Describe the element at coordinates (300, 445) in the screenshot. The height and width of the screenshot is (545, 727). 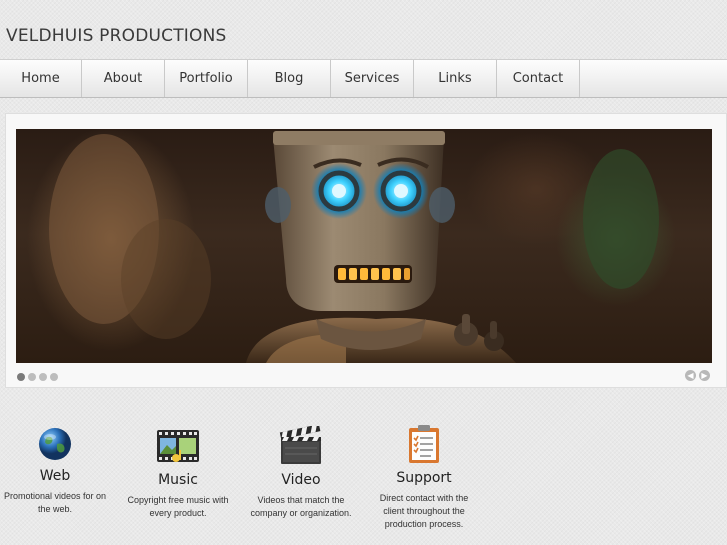
I see `clapperboard-icon` at that location.